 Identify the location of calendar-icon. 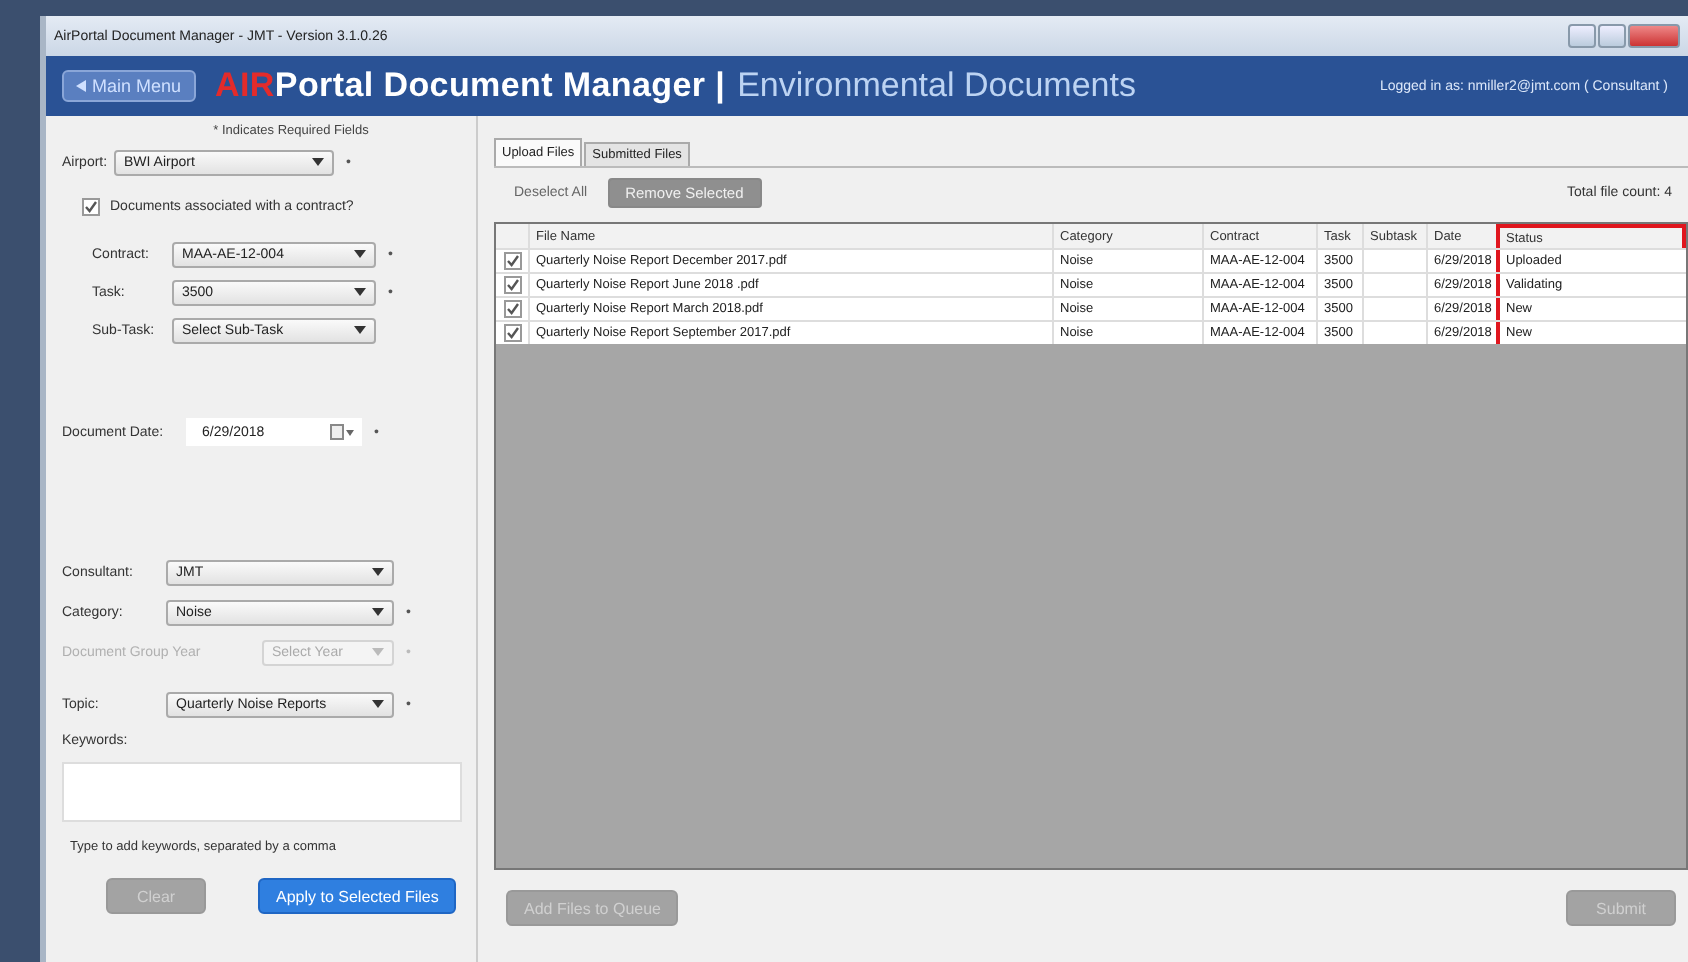
(342, 432).